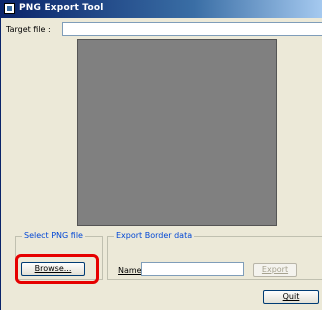  What do you see at coordinates (53, 235) in the screenshot?
I see `select-png-legend: Select PNG file` at bounding box center [53, 235].